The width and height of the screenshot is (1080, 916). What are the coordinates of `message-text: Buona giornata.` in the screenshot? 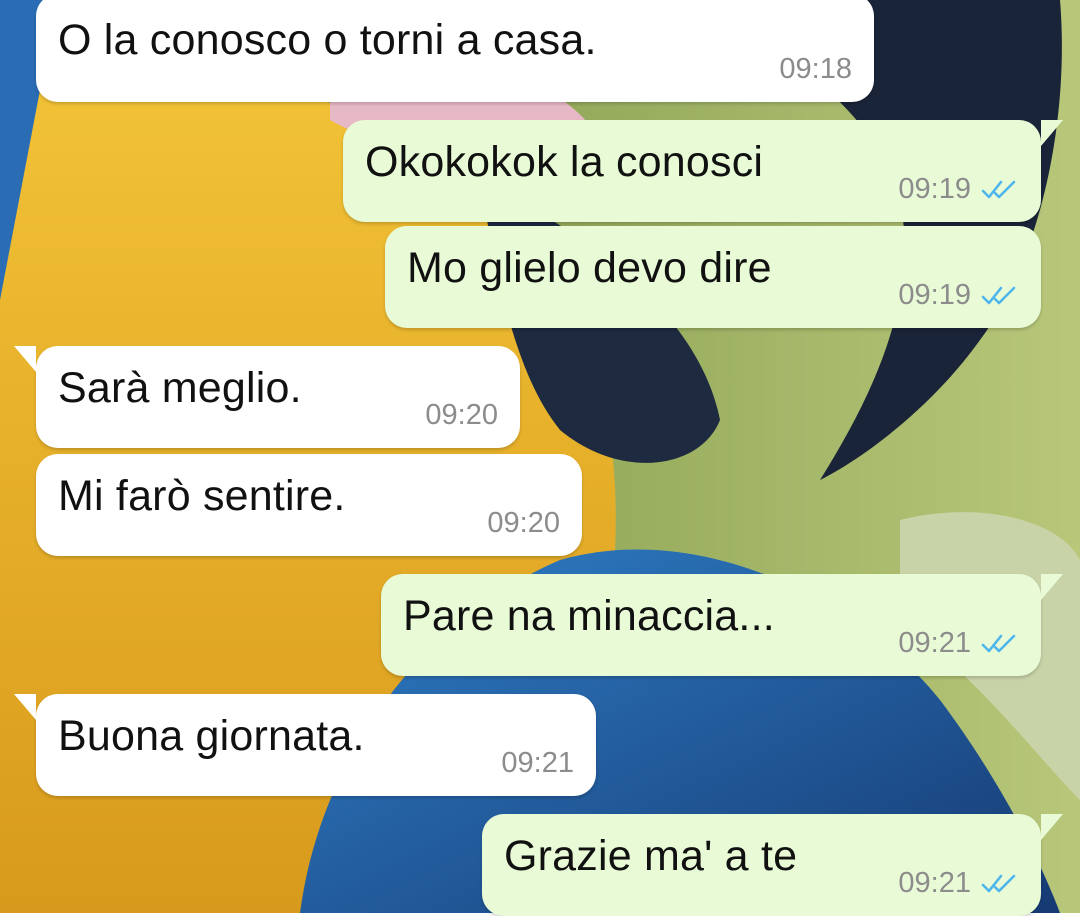 It's located at (211, 736).